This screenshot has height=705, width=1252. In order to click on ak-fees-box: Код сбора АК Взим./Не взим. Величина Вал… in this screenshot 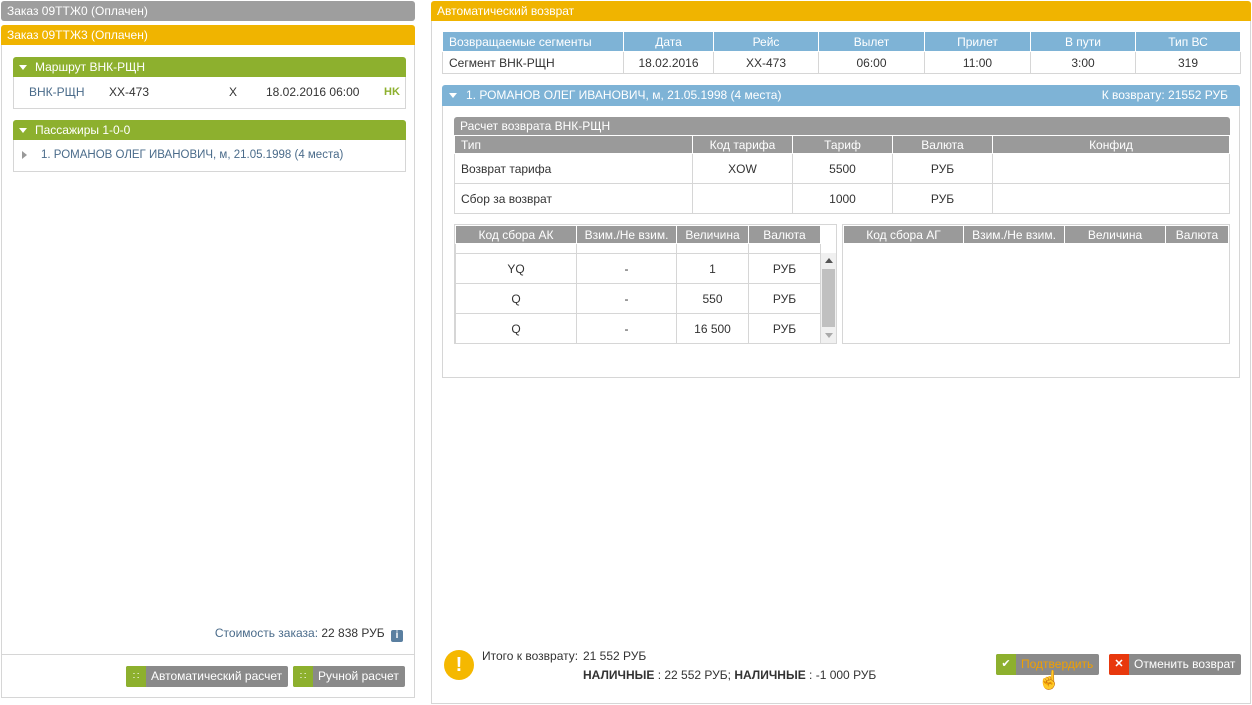, I will do `click(645, 284)`.